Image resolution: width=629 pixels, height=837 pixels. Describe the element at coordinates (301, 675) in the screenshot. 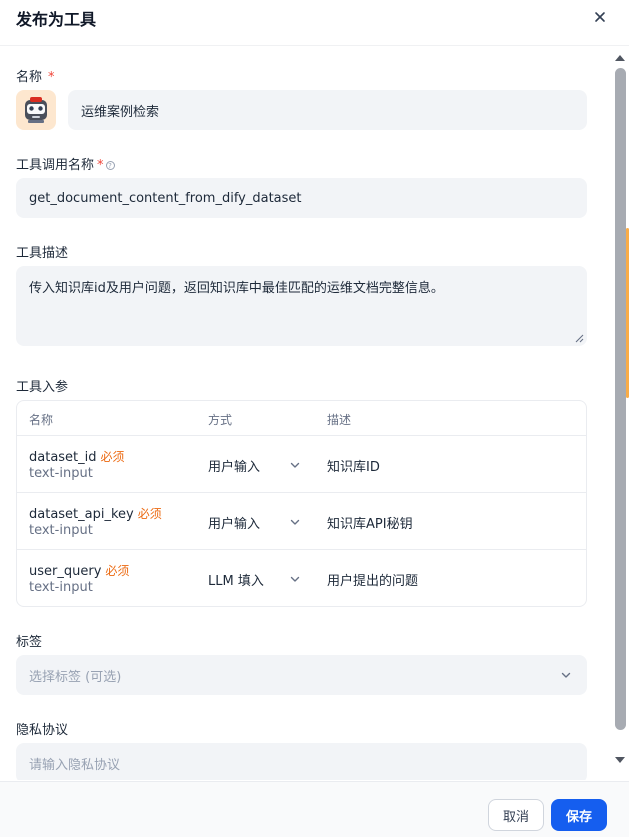

I see `tags-select: 选择标签 (可选)` at that location.